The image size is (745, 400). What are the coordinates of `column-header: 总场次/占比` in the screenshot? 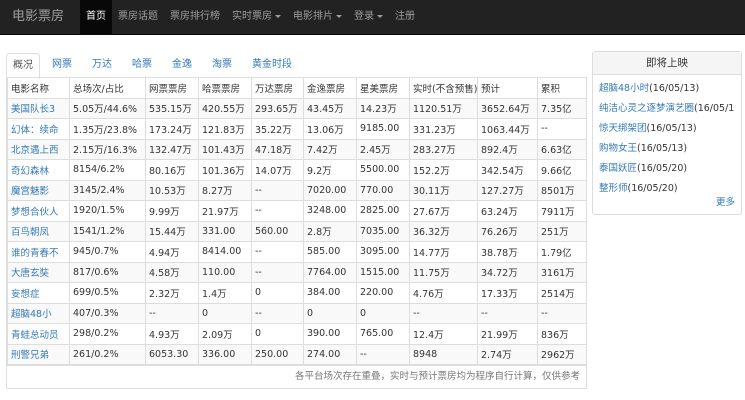 It's located at (107, 88).